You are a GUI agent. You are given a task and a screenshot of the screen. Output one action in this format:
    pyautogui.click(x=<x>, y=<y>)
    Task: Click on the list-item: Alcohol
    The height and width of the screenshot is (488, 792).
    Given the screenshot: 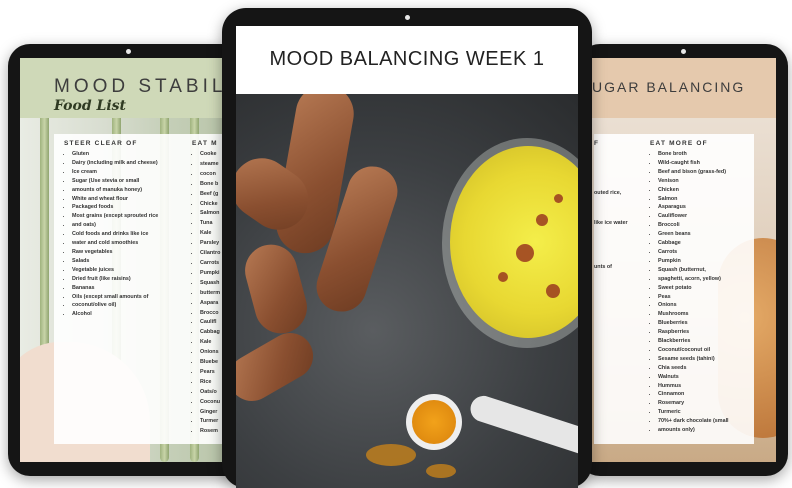 What is the action you would take?
    pyautogui.click(x=115, y=314)
    